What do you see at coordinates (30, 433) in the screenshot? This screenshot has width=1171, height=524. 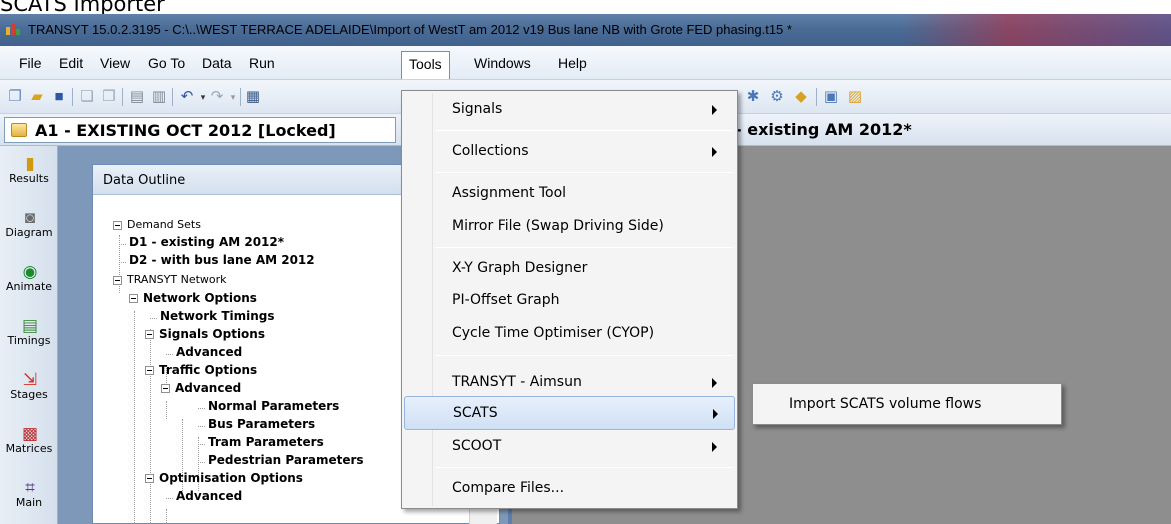 I see `matrices-icon: ▩` at bounding box center [30, 433].